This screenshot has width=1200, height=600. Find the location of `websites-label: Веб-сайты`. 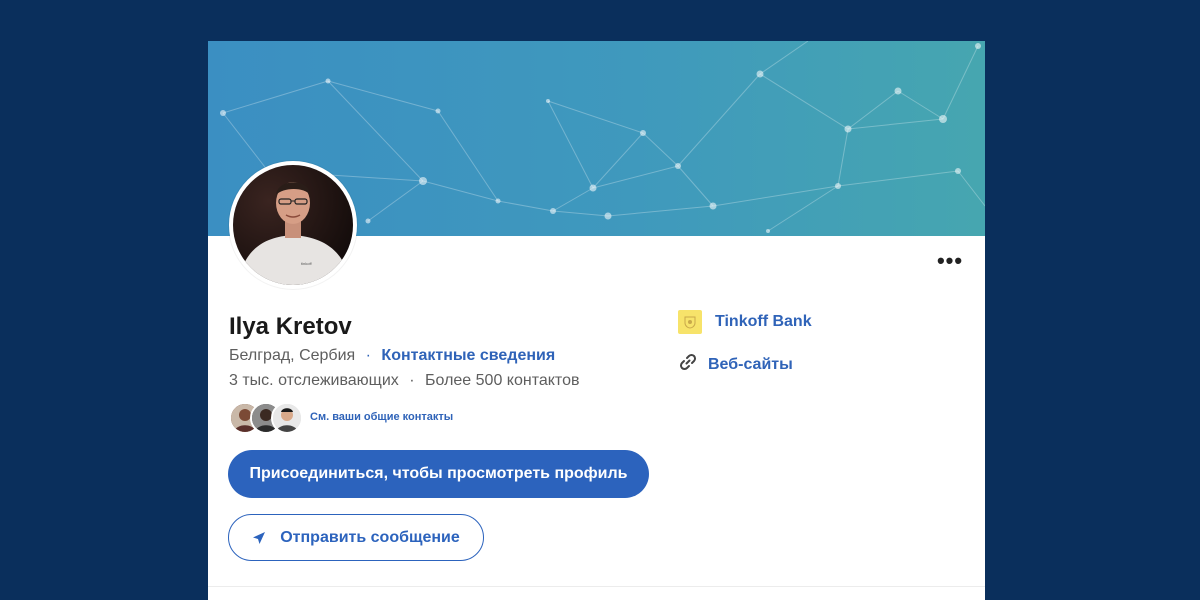

websites-label: Веб-сайты is located at coordinates (750, 364).